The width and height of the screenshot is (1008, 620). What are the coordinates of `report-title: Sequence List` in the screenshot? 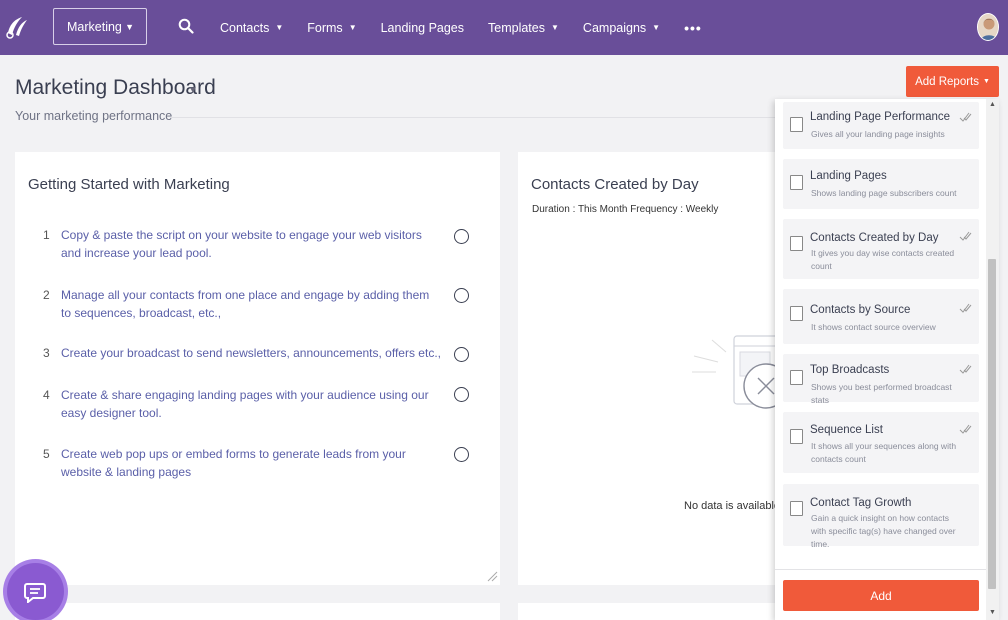 It's located at (846, 430).